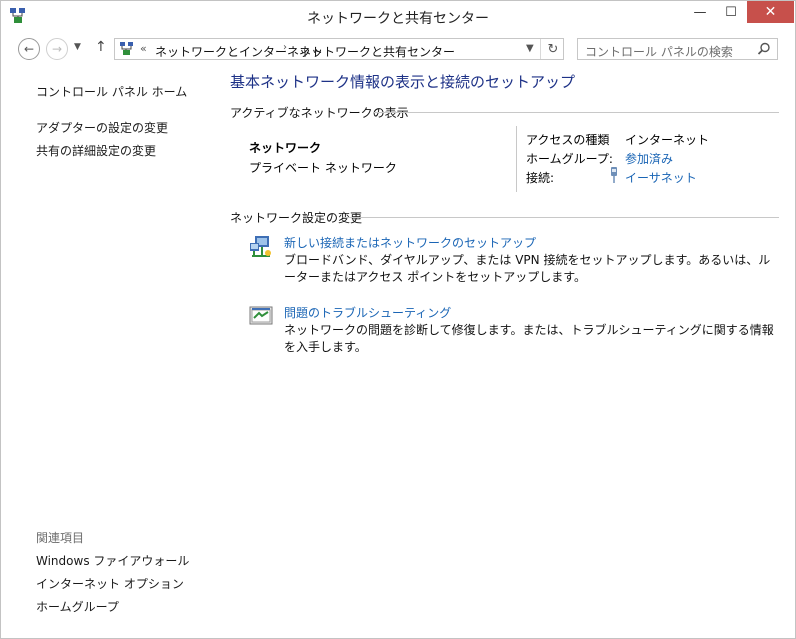 This screenshot has height=639, width=796. I want to click on refresh-icon: ↻, so click(553, 49).